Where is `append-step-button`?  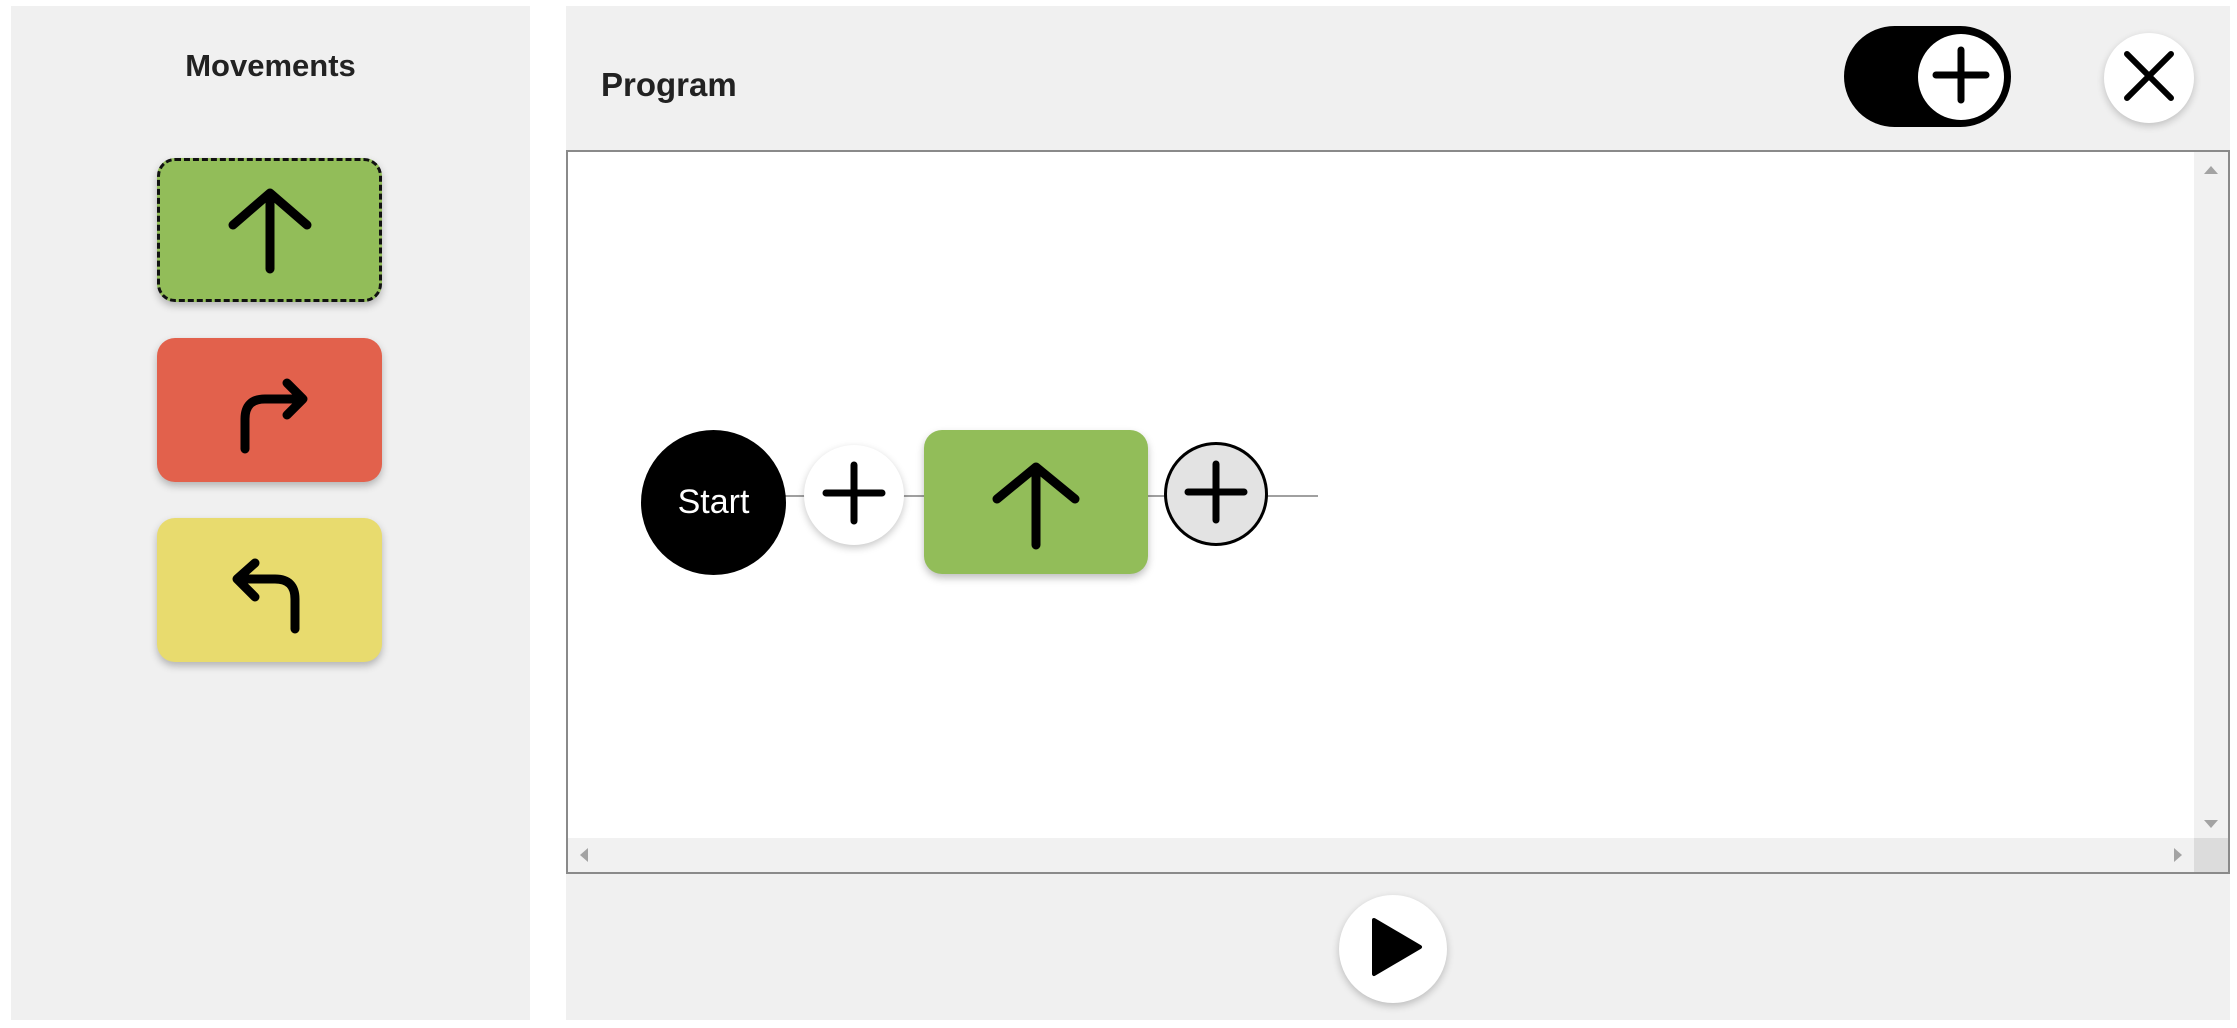
append-step-button is located at coordinates (1216, 494).